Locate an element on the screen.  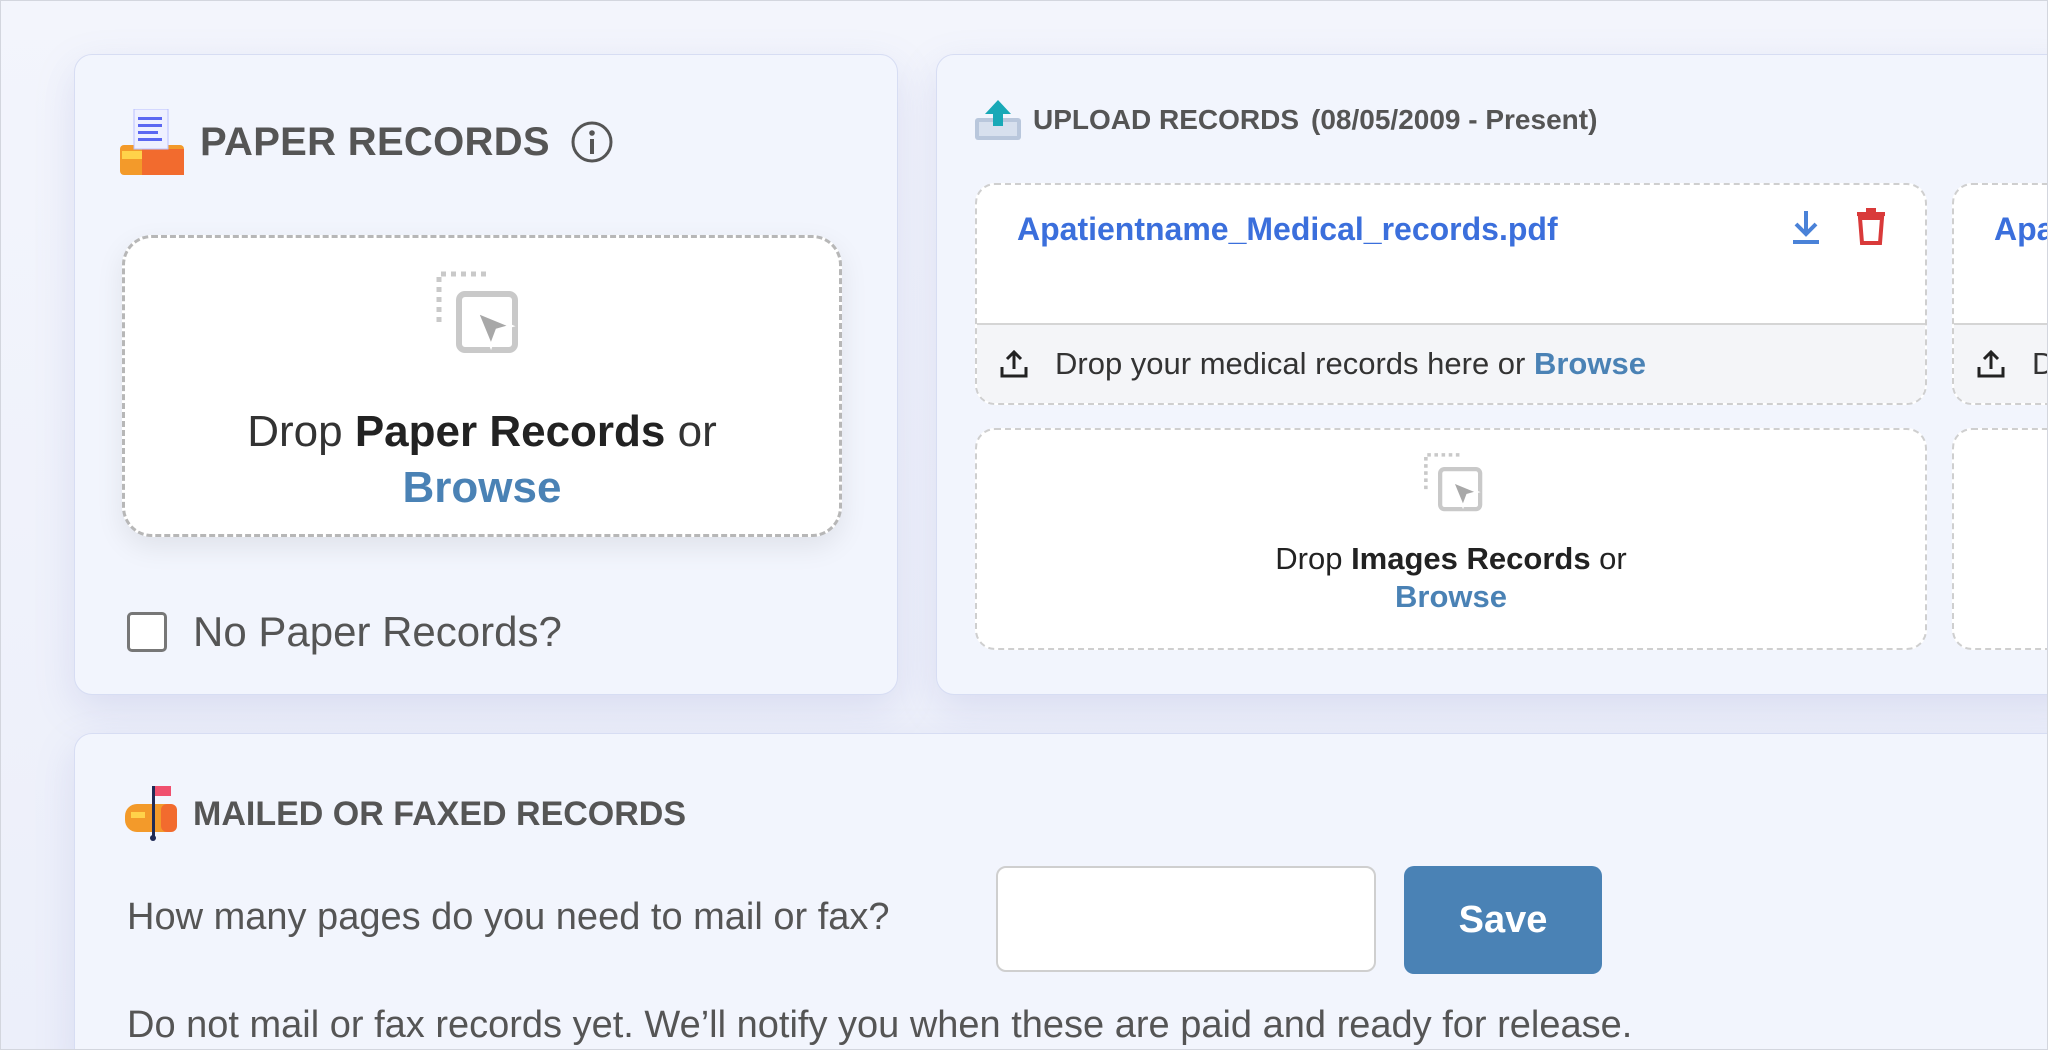
file-drop-prompt: Drop your medical records here or is located at coordinates (1294, 363).